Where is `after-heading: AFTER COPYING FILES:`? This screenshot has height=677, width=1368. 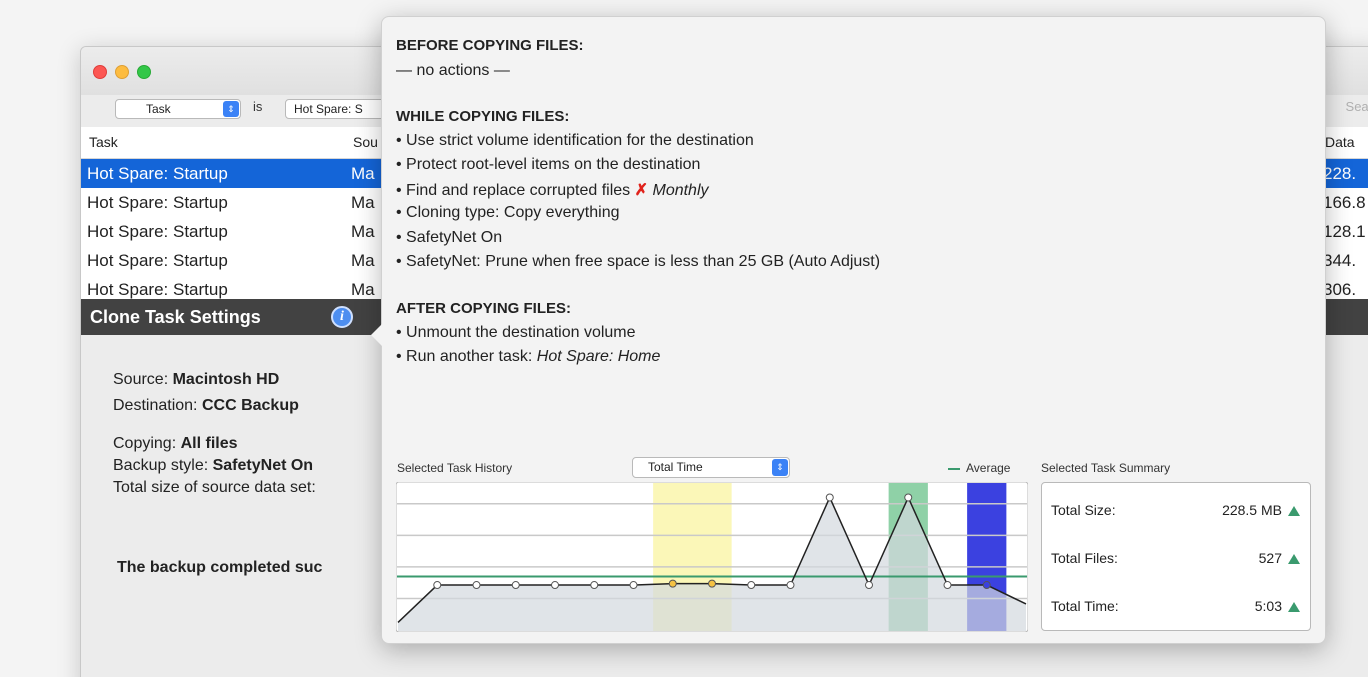 after-heading: AFTER COPYING FILES: is located at coordinates (484, 308).